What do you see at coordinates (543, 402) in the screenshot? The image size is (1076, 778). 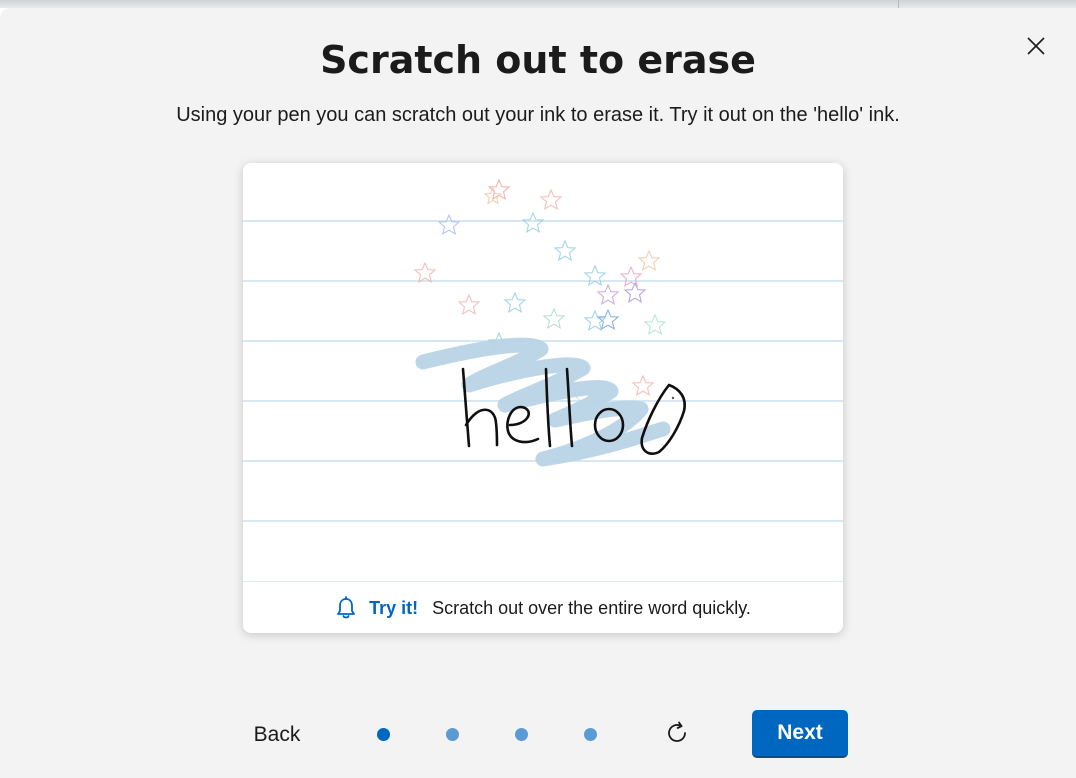 I see `scratch-scribble` at bounding box center [543, 402].